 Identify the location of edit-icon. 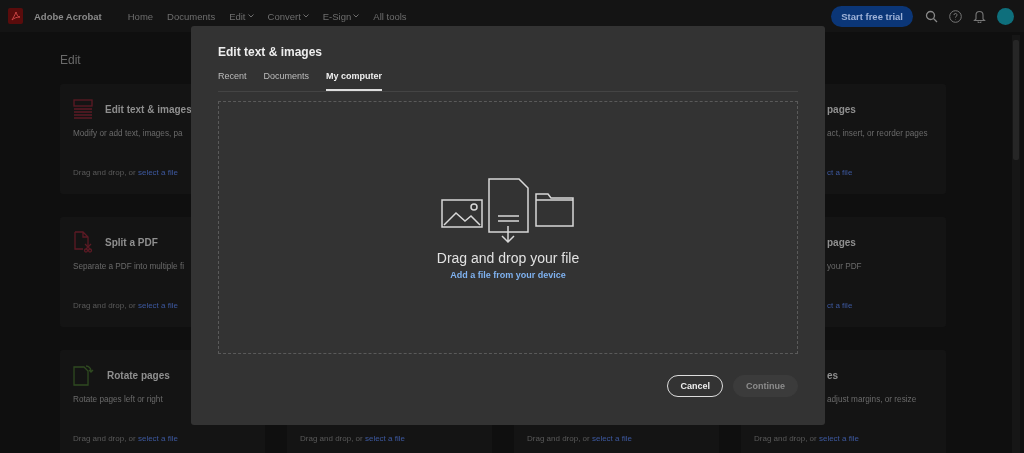
(83, 109).